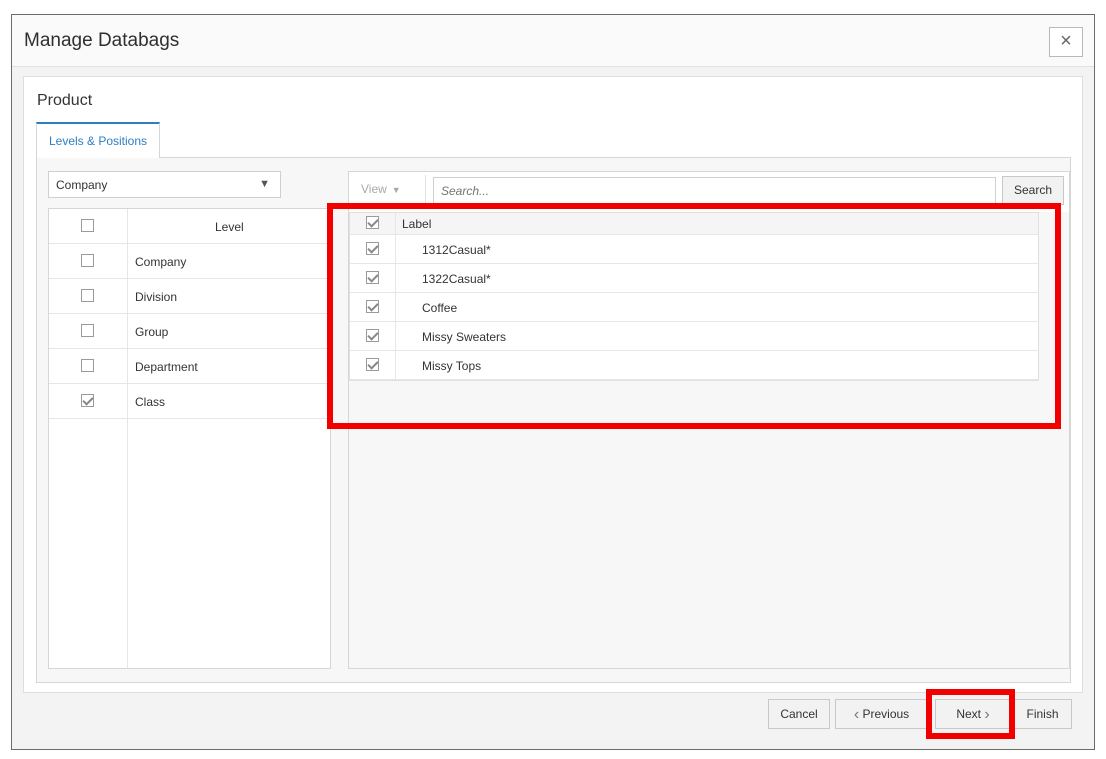 The height and width of the screenshot is (759, 1106). What do you see at coordinates (694, 365) in the screenshot?
I see `position-row: Missy Tops` at bounding box center [694, 365].